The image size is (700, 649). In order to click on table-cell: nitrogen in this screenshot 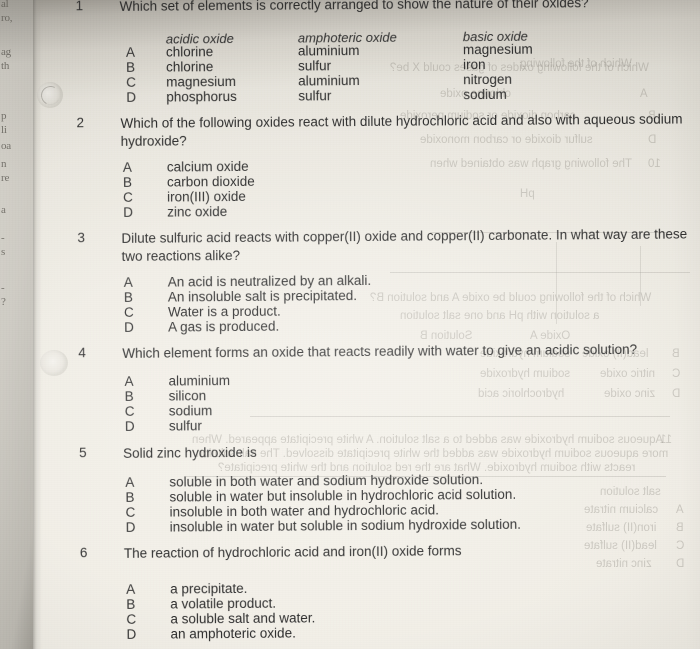, I will do `click(488, 79)`.